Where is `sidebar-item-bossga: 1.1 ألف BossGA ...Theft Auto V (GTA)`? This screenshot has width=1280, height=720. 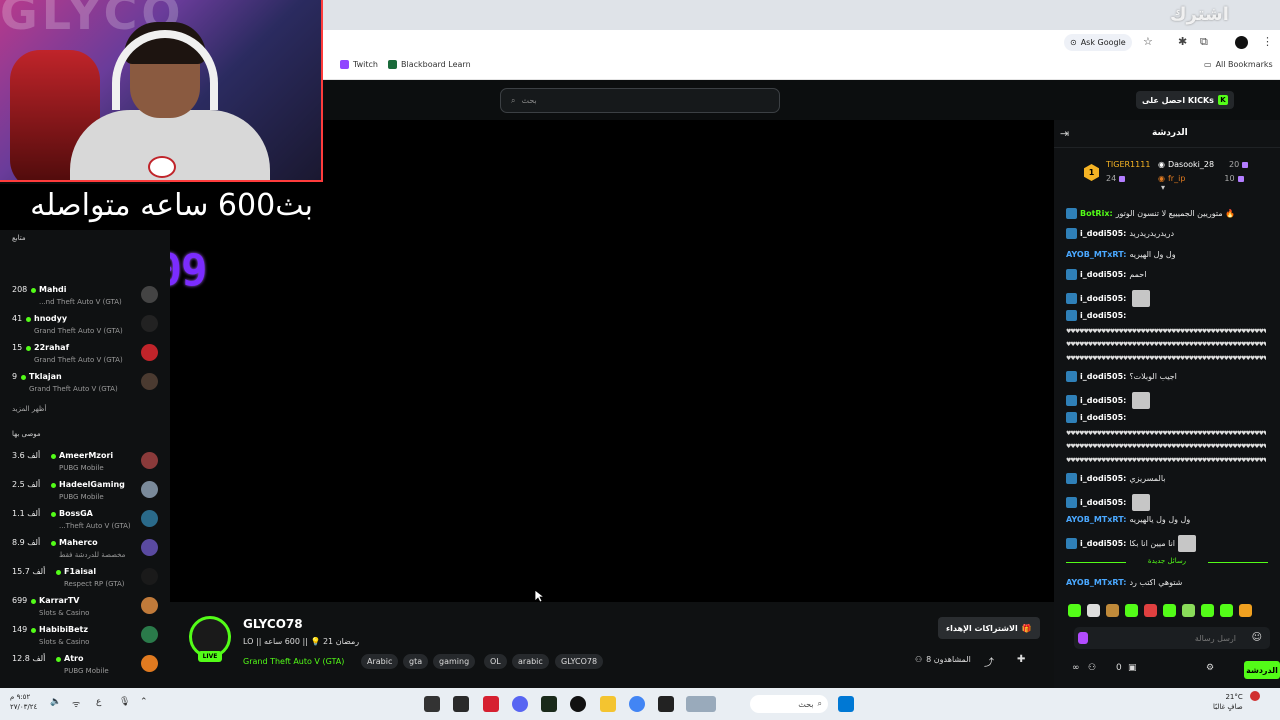
sidebar-item-bossga: 1.1 ألف BossGA ...Theft Auto V (GTA) is located at coordinates (85, 520).